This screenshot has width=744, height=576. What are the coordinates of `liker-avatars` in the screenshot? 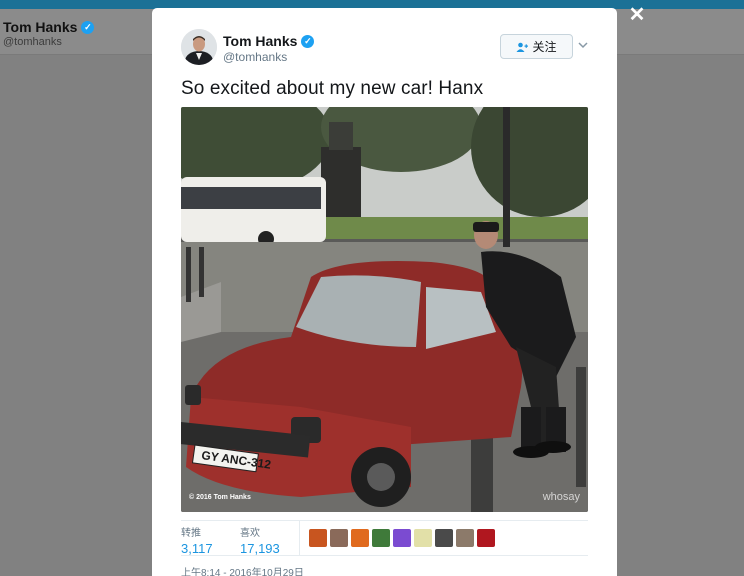 It's located at (402, 538).